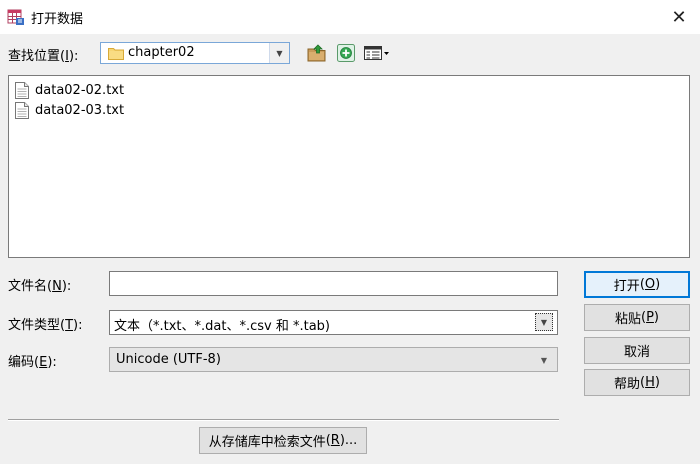 This screenshot has width=700, height=464. I want to click on up-folder-icon, so click(316, 53).